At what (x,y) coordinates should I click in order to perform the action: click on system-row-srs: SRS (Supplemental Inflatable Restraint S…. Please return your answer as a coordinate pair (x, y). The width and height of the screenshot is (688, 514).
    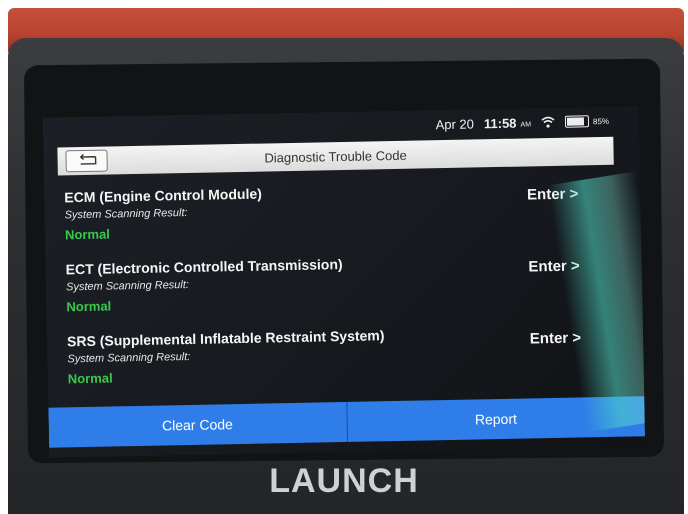
    Looking at the image, I should click on (339, 358).